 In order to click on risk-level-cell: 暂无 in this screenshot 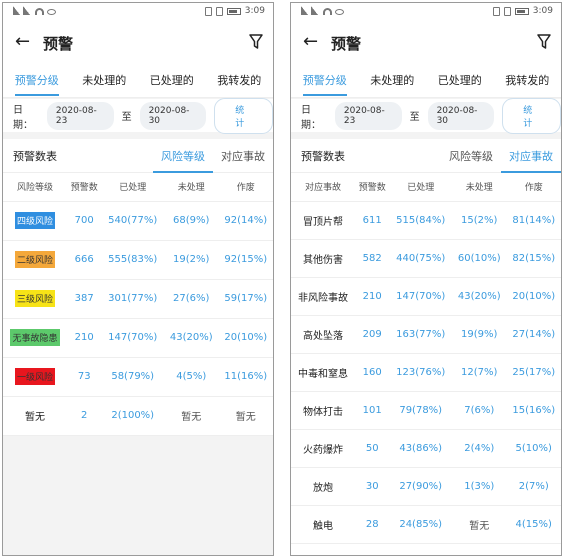, I will do `click(35, 416)`.